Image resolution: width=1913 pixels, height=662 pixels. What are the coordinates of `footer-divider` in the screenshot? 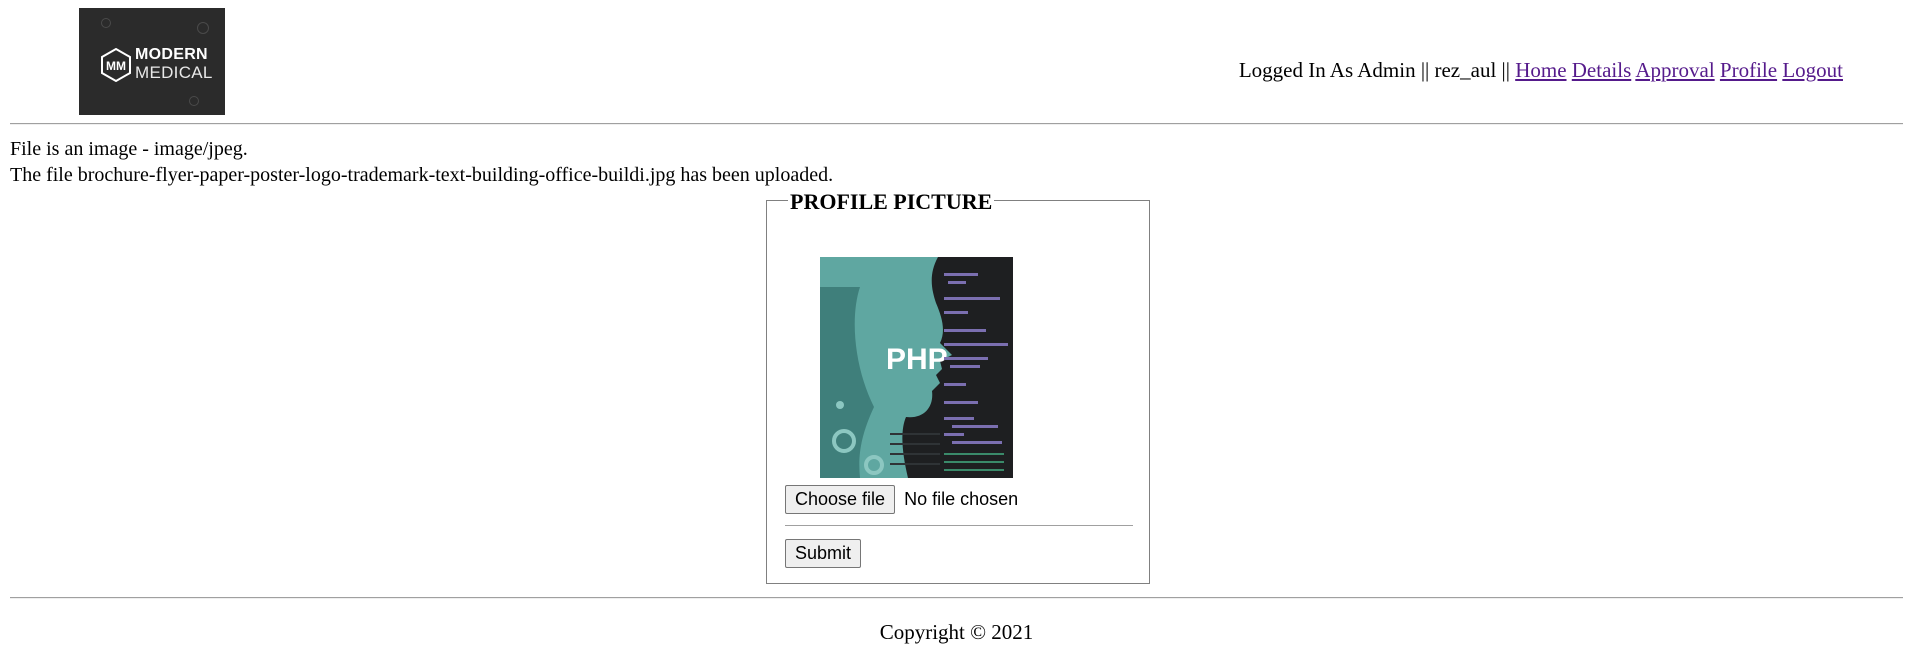 It's located at (956, 598).